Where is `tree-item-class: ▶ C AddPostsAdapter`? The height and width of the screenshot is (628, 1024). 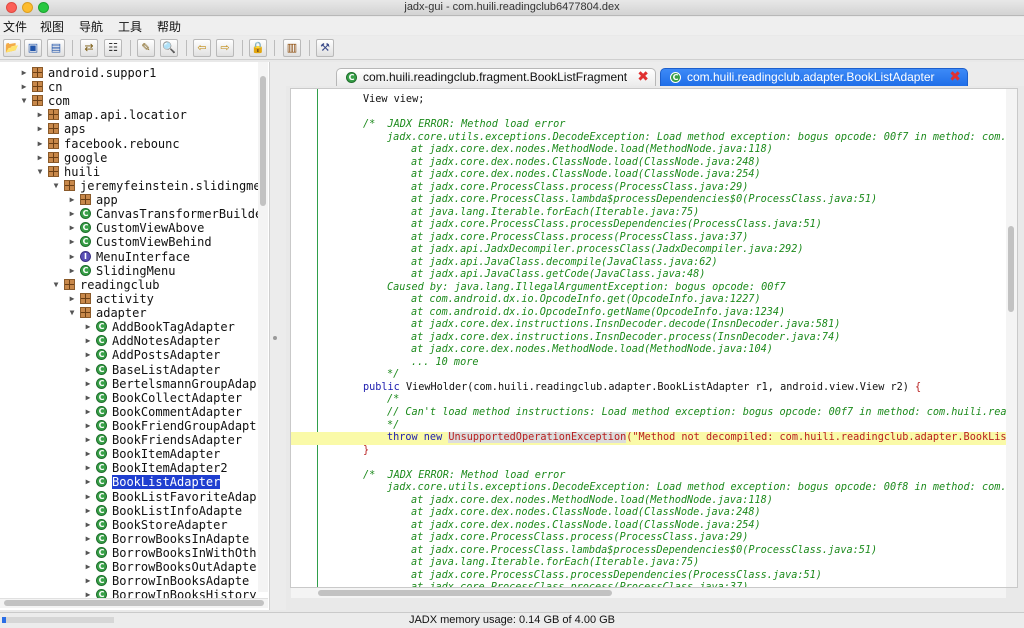
tree-item-class: ▶ C AddPostsAdapter is located at coordinates (170, 355).